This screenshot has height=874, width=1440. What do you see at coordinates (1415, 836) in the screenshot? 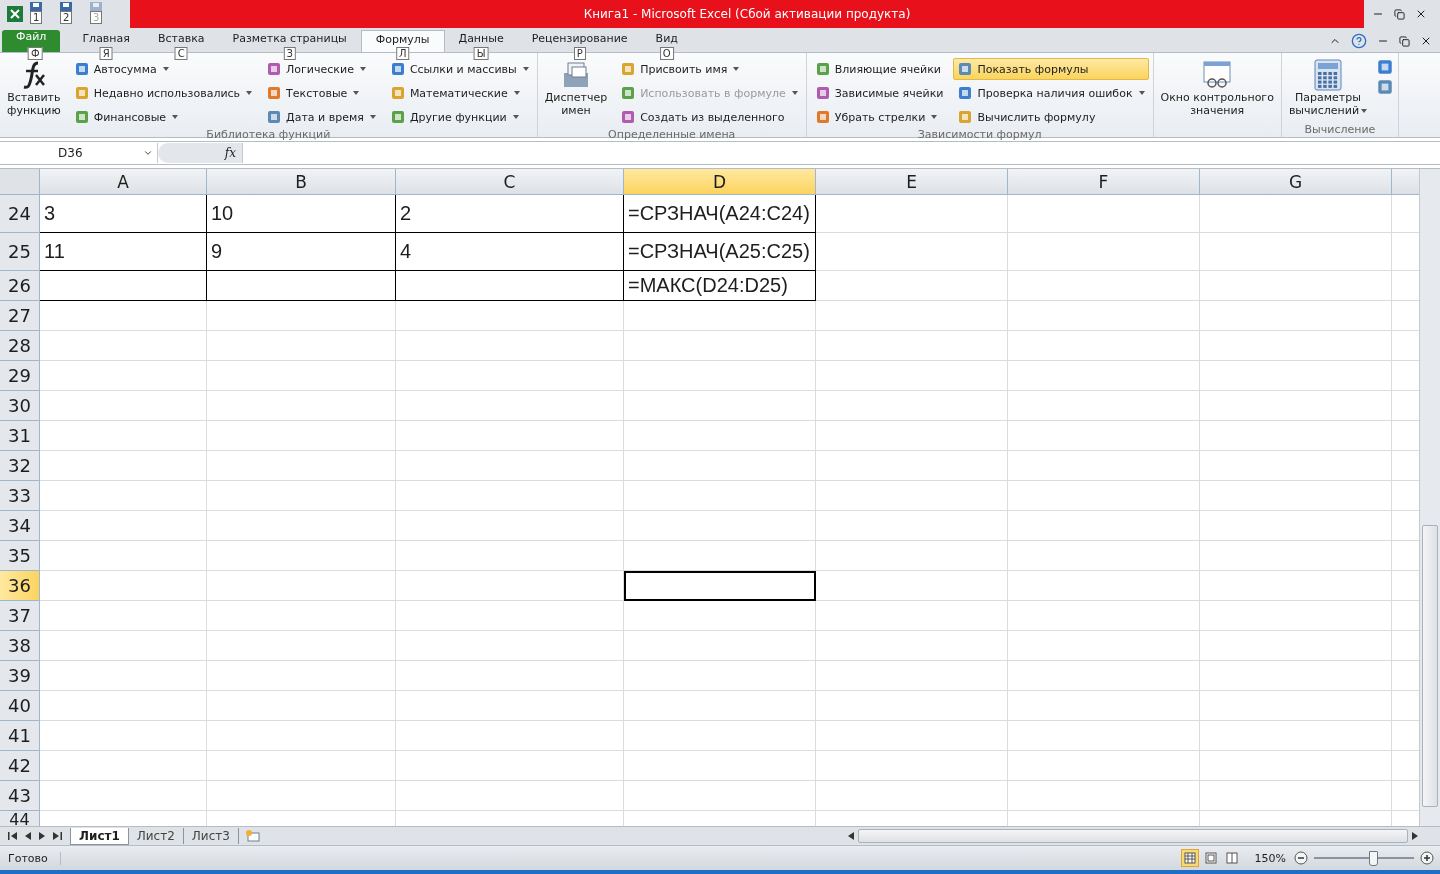
I see `scroll-right-icon` at bounding box center [1415, 836].